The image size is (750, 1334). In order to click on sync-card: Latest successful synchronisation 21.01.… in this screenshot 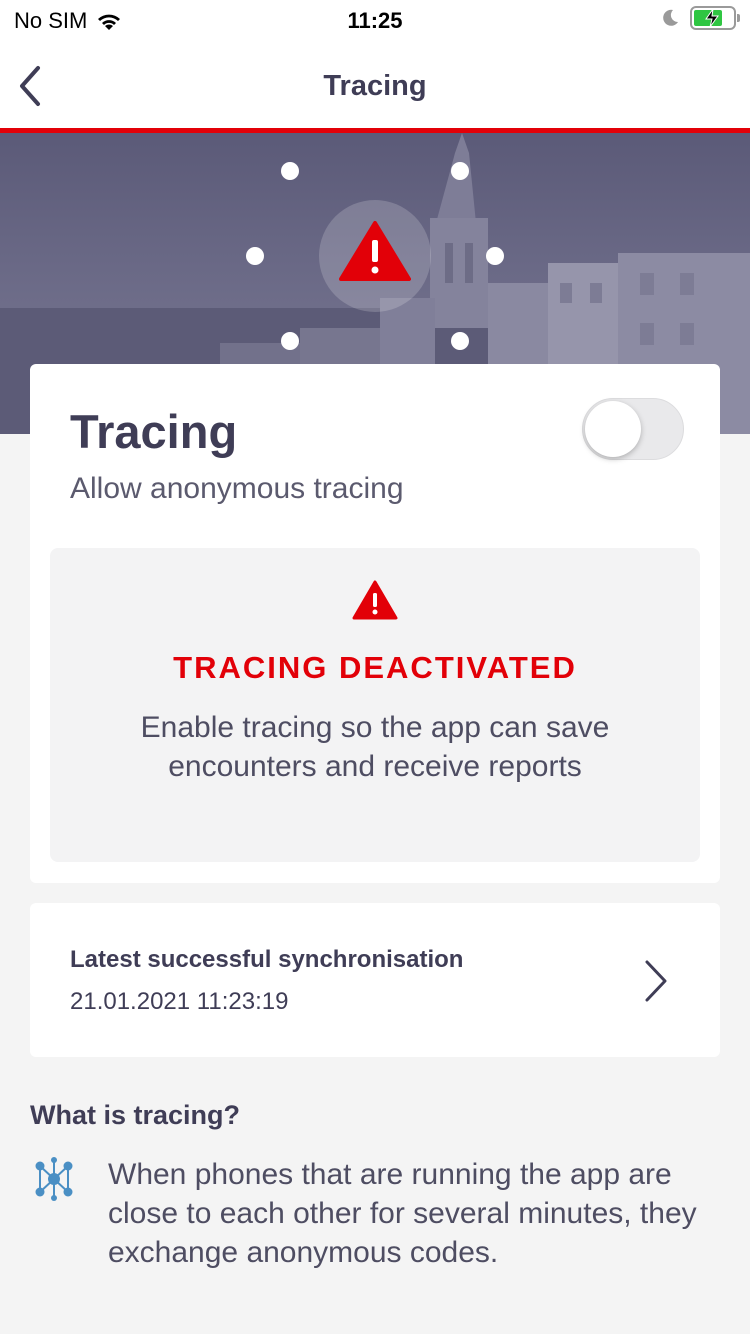, I will do `click(375, 980)`.